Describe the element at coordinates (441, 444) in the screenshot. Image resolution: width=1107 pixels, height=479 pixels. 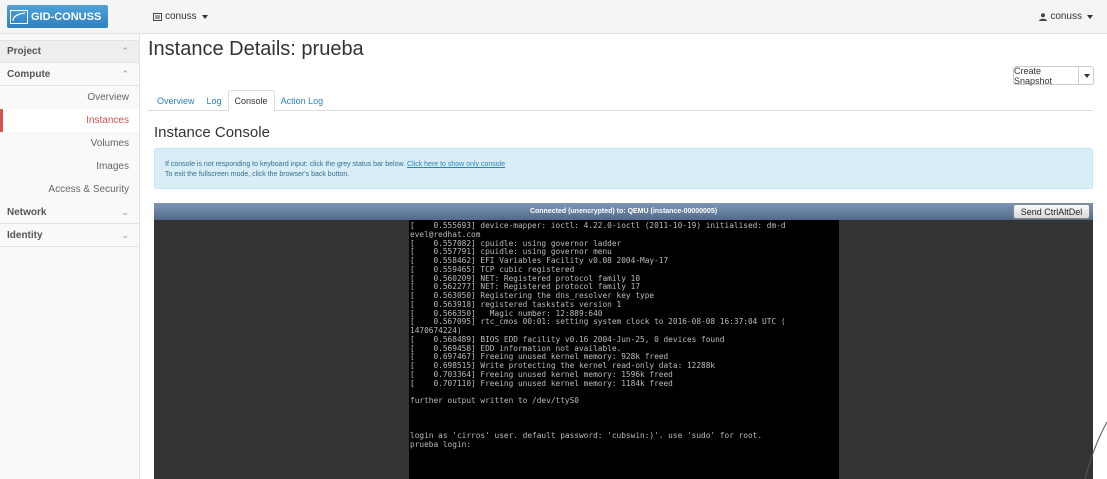
I see `console-line: prueba login:` at that location.